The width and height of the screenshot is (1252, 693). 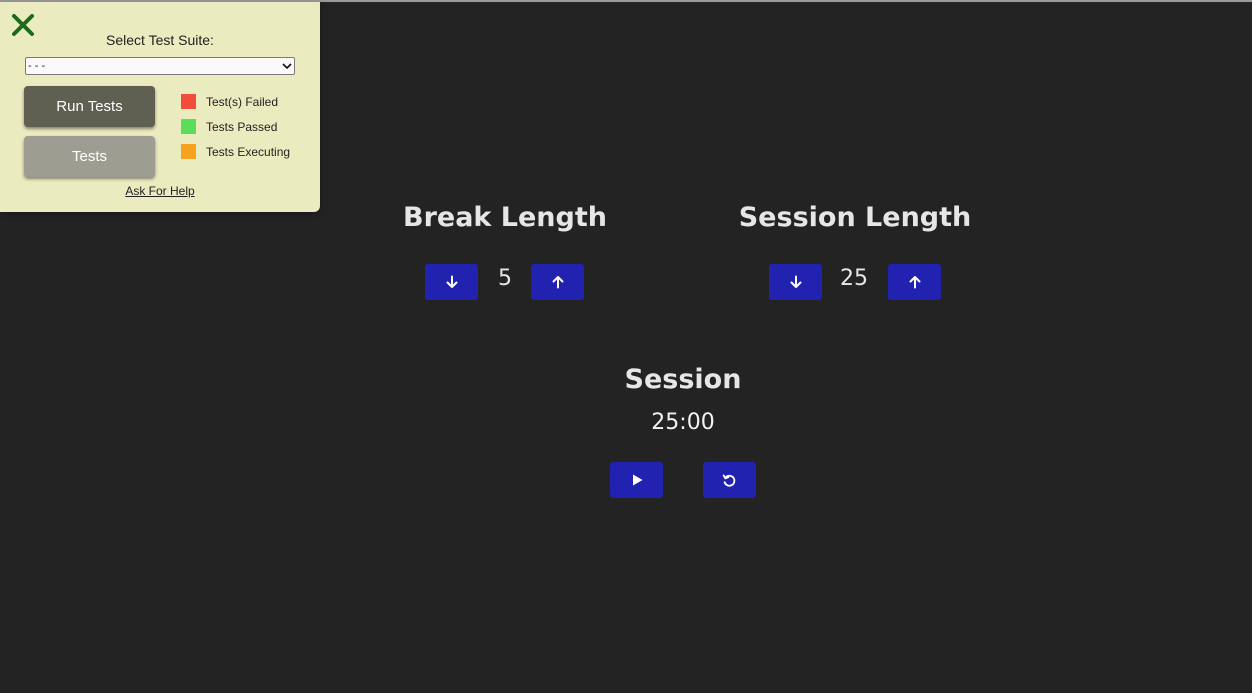 I want to click on chevron-down-icon, so click(x=287, y=66).